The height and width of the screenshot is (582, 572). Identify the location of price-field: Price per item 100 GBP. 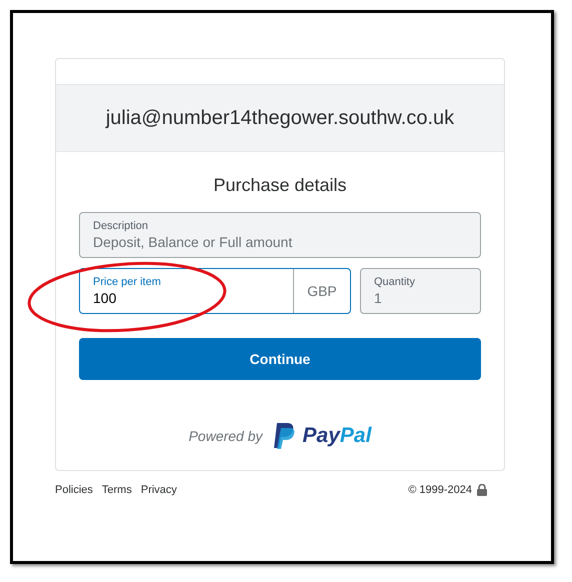
(215, 291).